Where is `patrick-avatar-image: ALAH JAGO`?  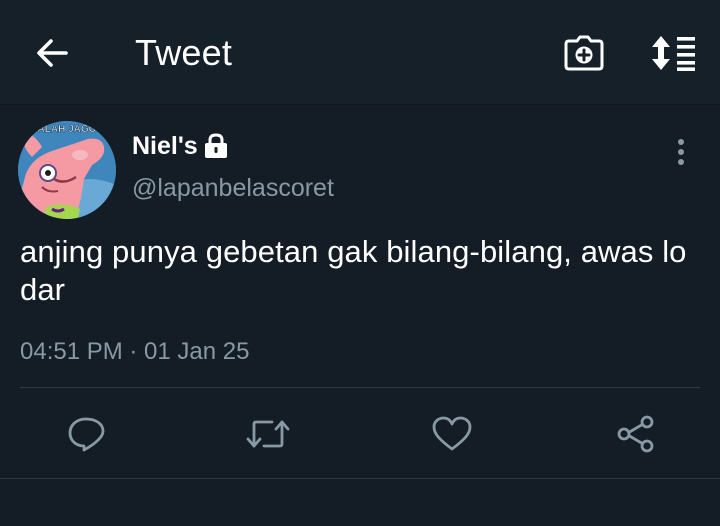 patrick-avatar-image: ALAH JAGO is located at coordinates (67, 170).